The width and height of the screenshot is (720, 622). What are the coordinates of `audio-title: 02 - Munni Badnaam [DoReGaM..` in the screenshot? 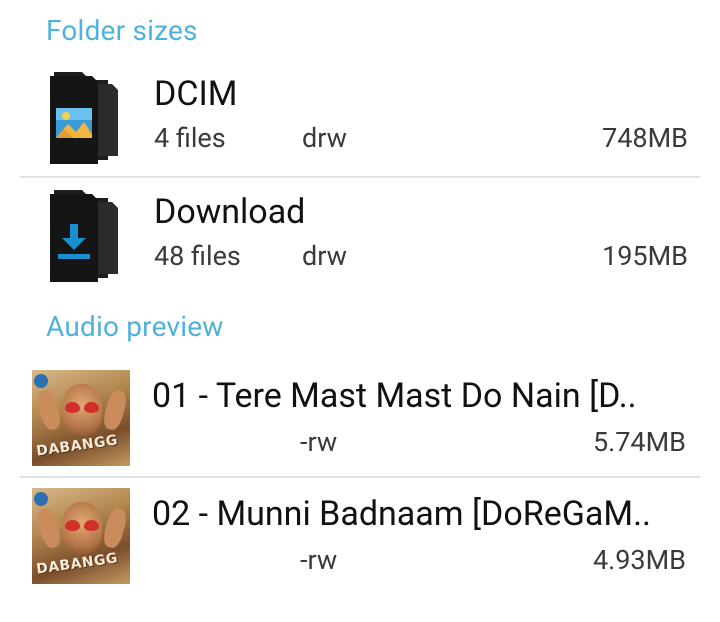 It's located at (401, 514).